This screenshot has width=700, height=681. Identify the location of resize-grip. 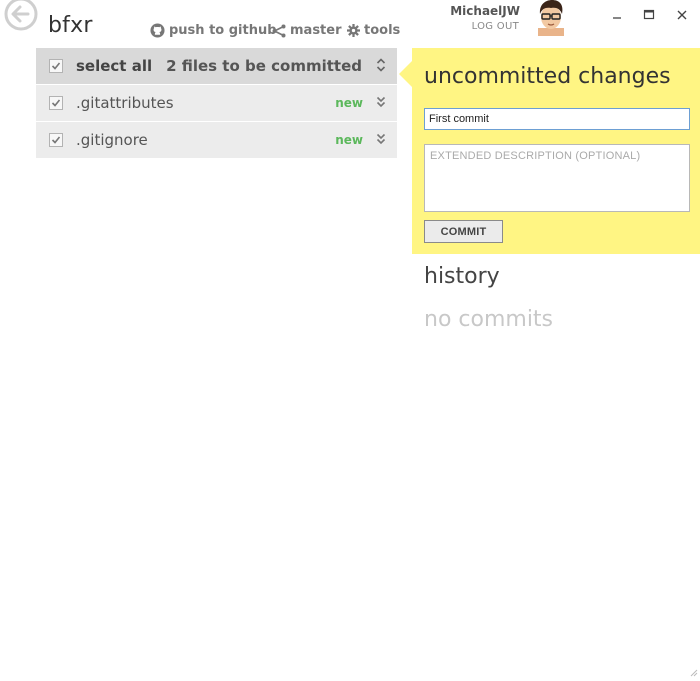
(694, 669).